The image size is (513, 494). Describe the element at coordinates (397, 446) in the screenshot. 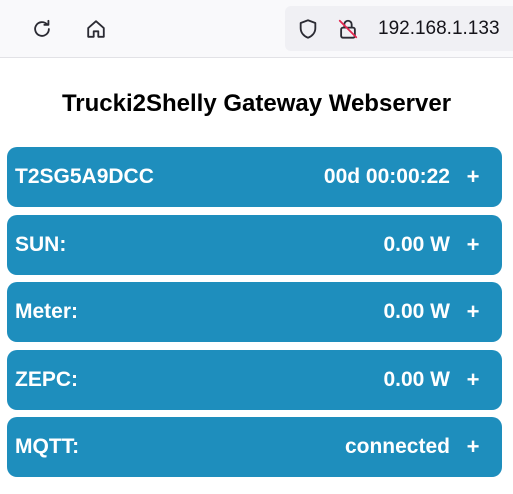

I see `mqtt-status-value: connected` at that location.